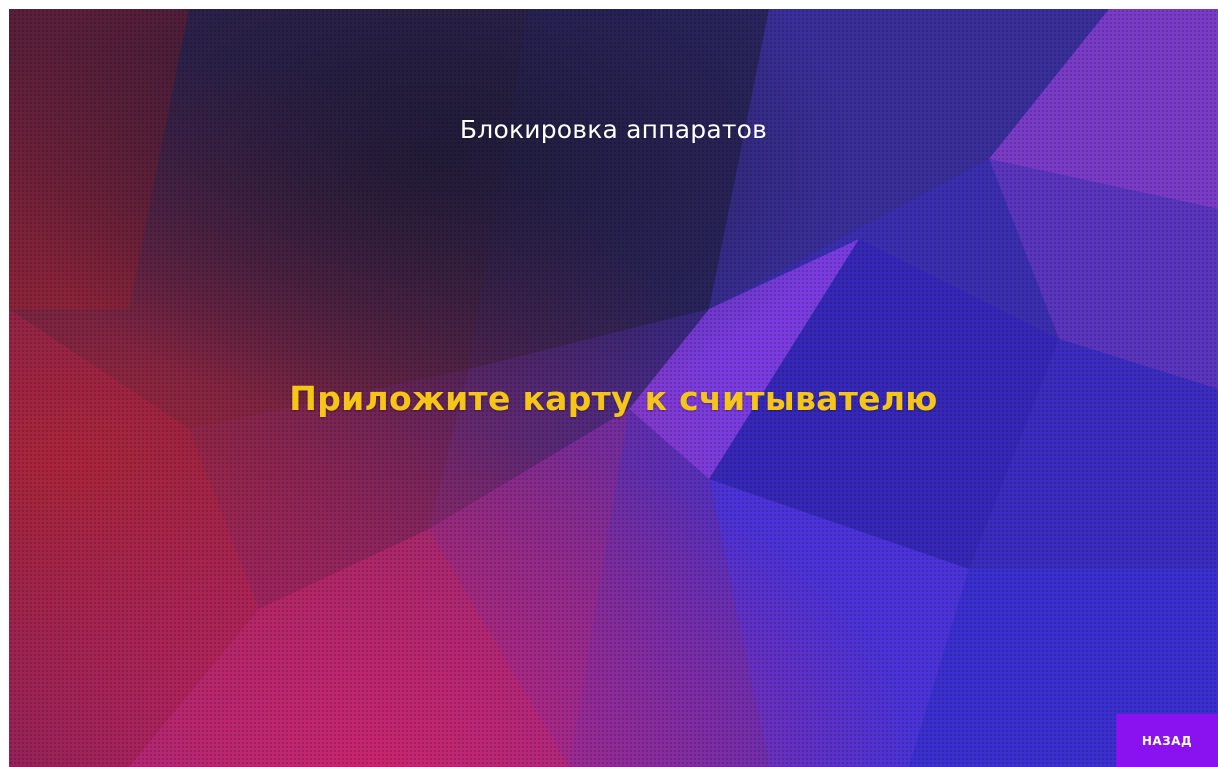 This screenshot has height=767, width=1218. I want to click on card-reader-prompt: Приложите карту к считывателю, so click(613, 398).